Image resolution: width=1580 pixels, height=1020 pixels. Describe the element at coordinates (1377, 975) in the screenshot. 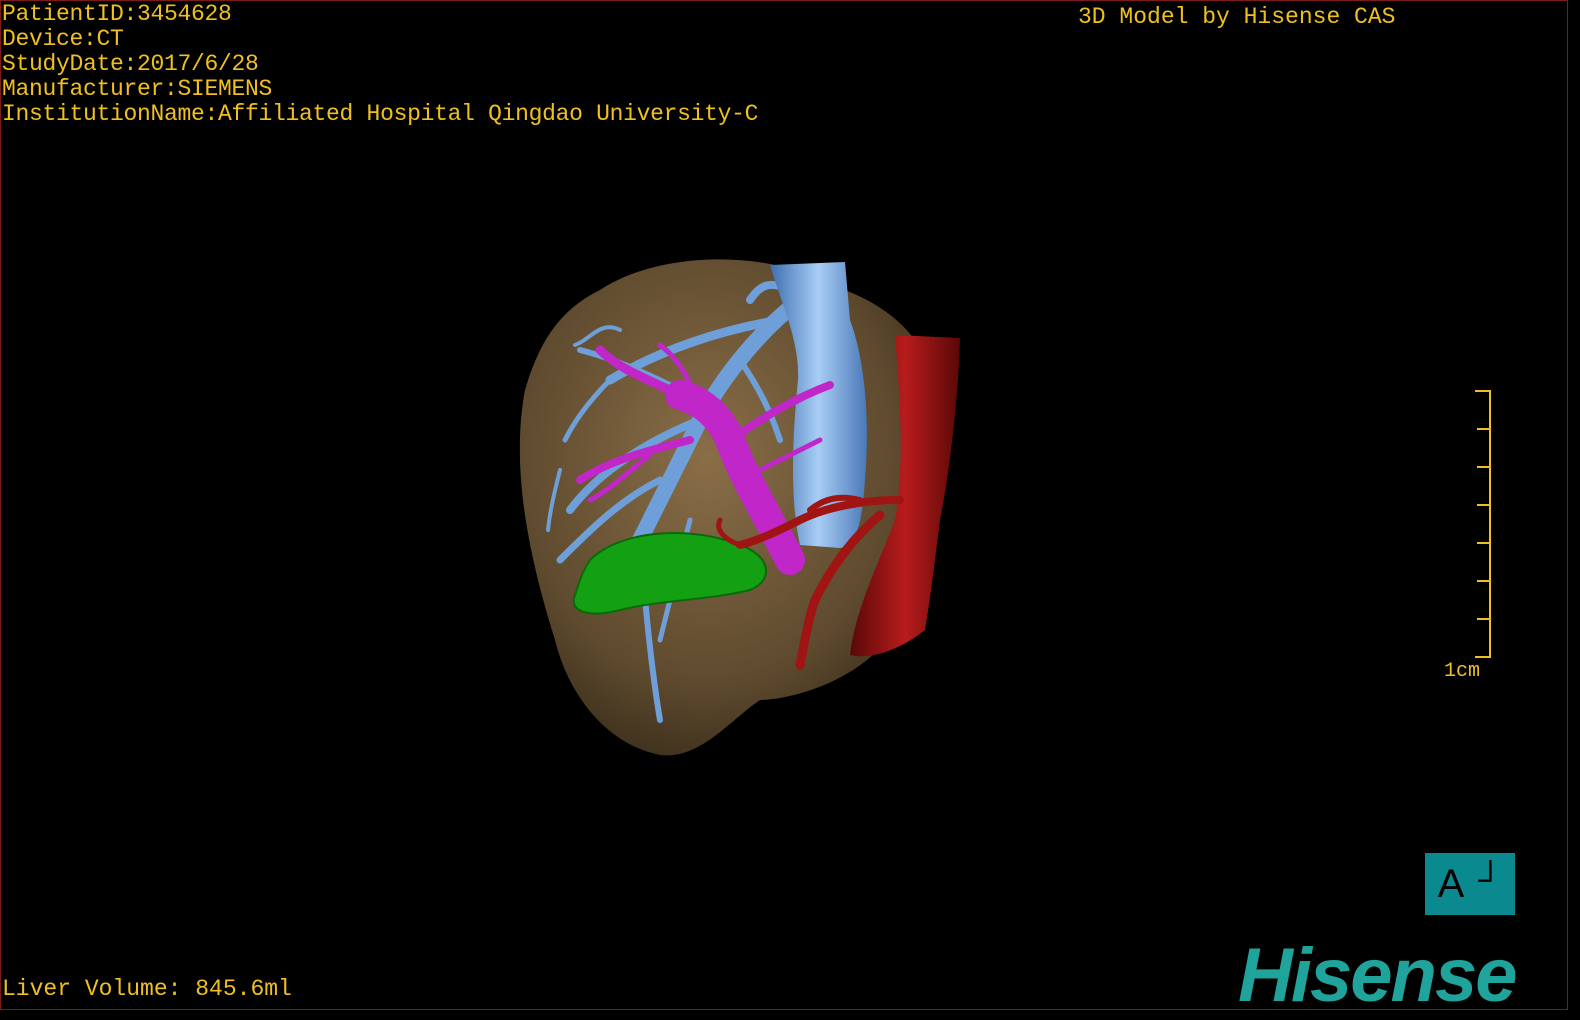

I see `hisense-logo: Hisense` at that location.